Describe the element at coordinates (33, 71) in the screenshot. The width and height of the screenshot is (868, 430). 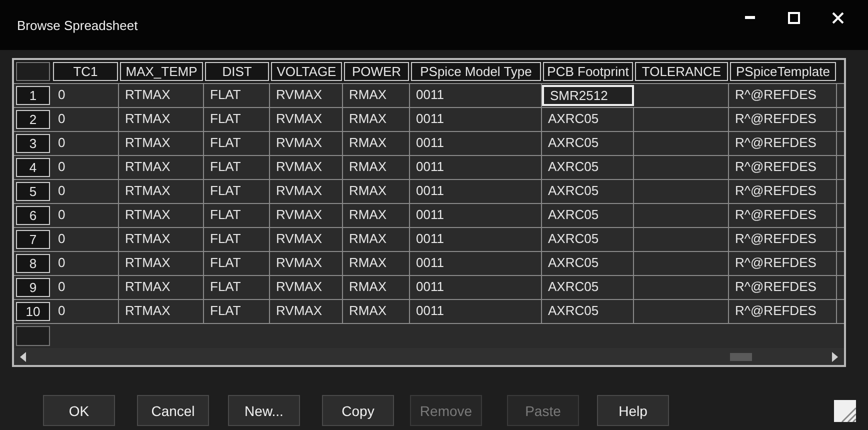
I see `corner-header` at that location.